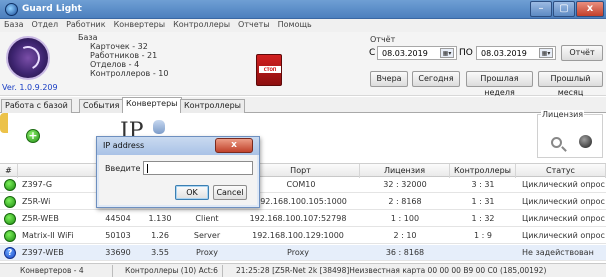 The image size is (606, 277). Describe the element at coordinates (160, 235) in the screenshot. I see `cell-version: 1.26` at that location.